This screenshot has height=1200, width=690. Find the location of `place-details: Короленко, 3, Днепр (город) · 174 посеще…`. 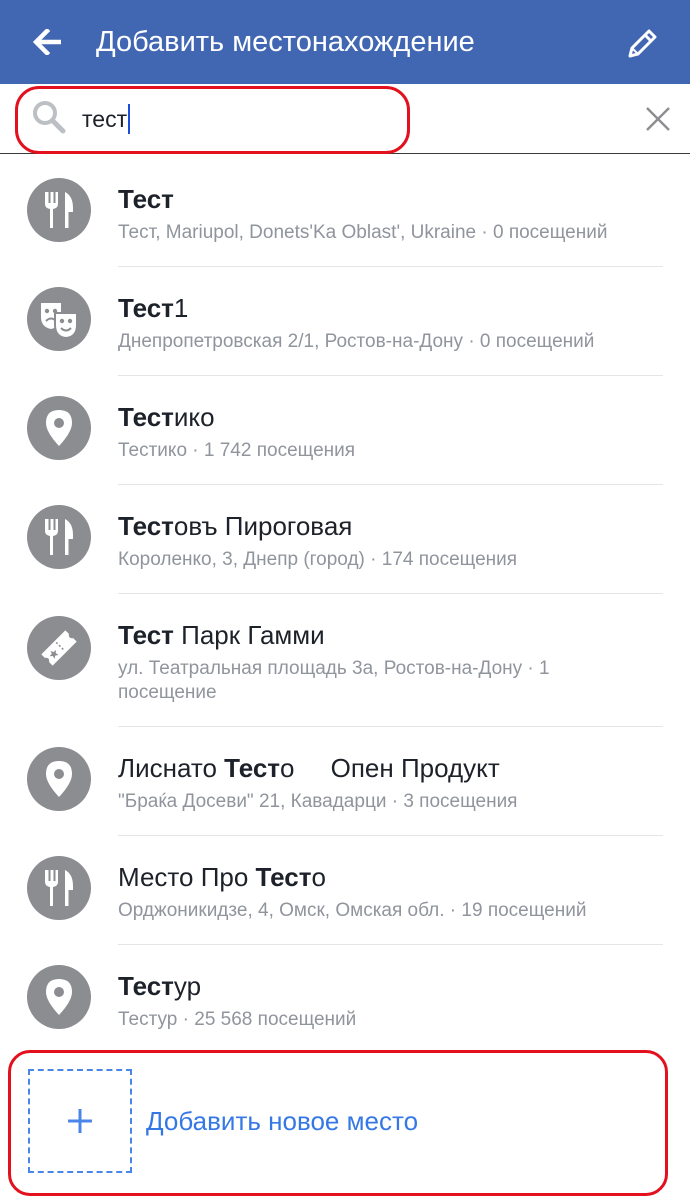

place-details: Короленко, 3, Днепр (город) · 174 посеще… is located at coordinates (318, 559).